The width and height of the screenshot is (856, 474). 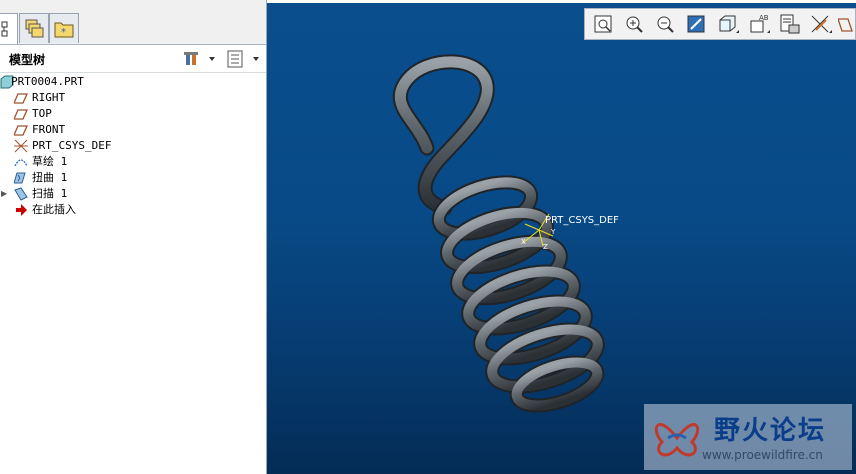 I want to click on model-tree-title: 模型树, so click(x=27, y=60).